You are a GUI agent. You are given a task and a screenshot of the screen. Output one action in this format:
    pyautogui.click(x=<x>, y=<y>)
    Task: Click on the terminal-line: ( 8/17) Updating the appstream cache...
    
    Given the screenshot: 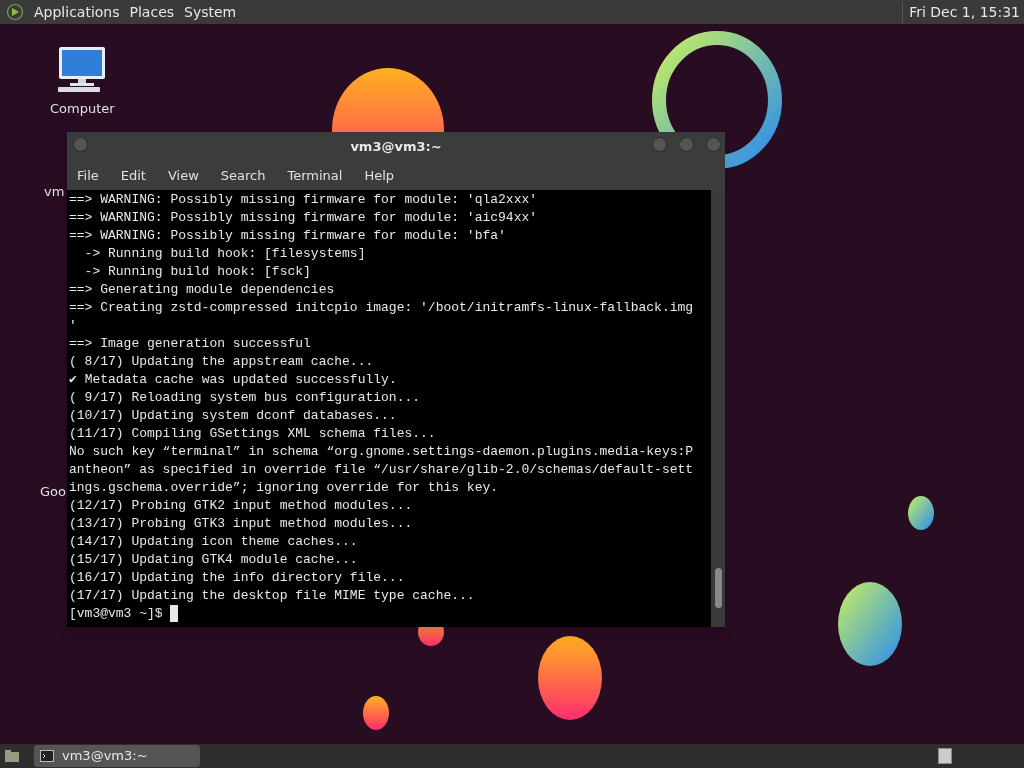 What is the action you would take?
    pyautogui.click(x=222, y=362)
    